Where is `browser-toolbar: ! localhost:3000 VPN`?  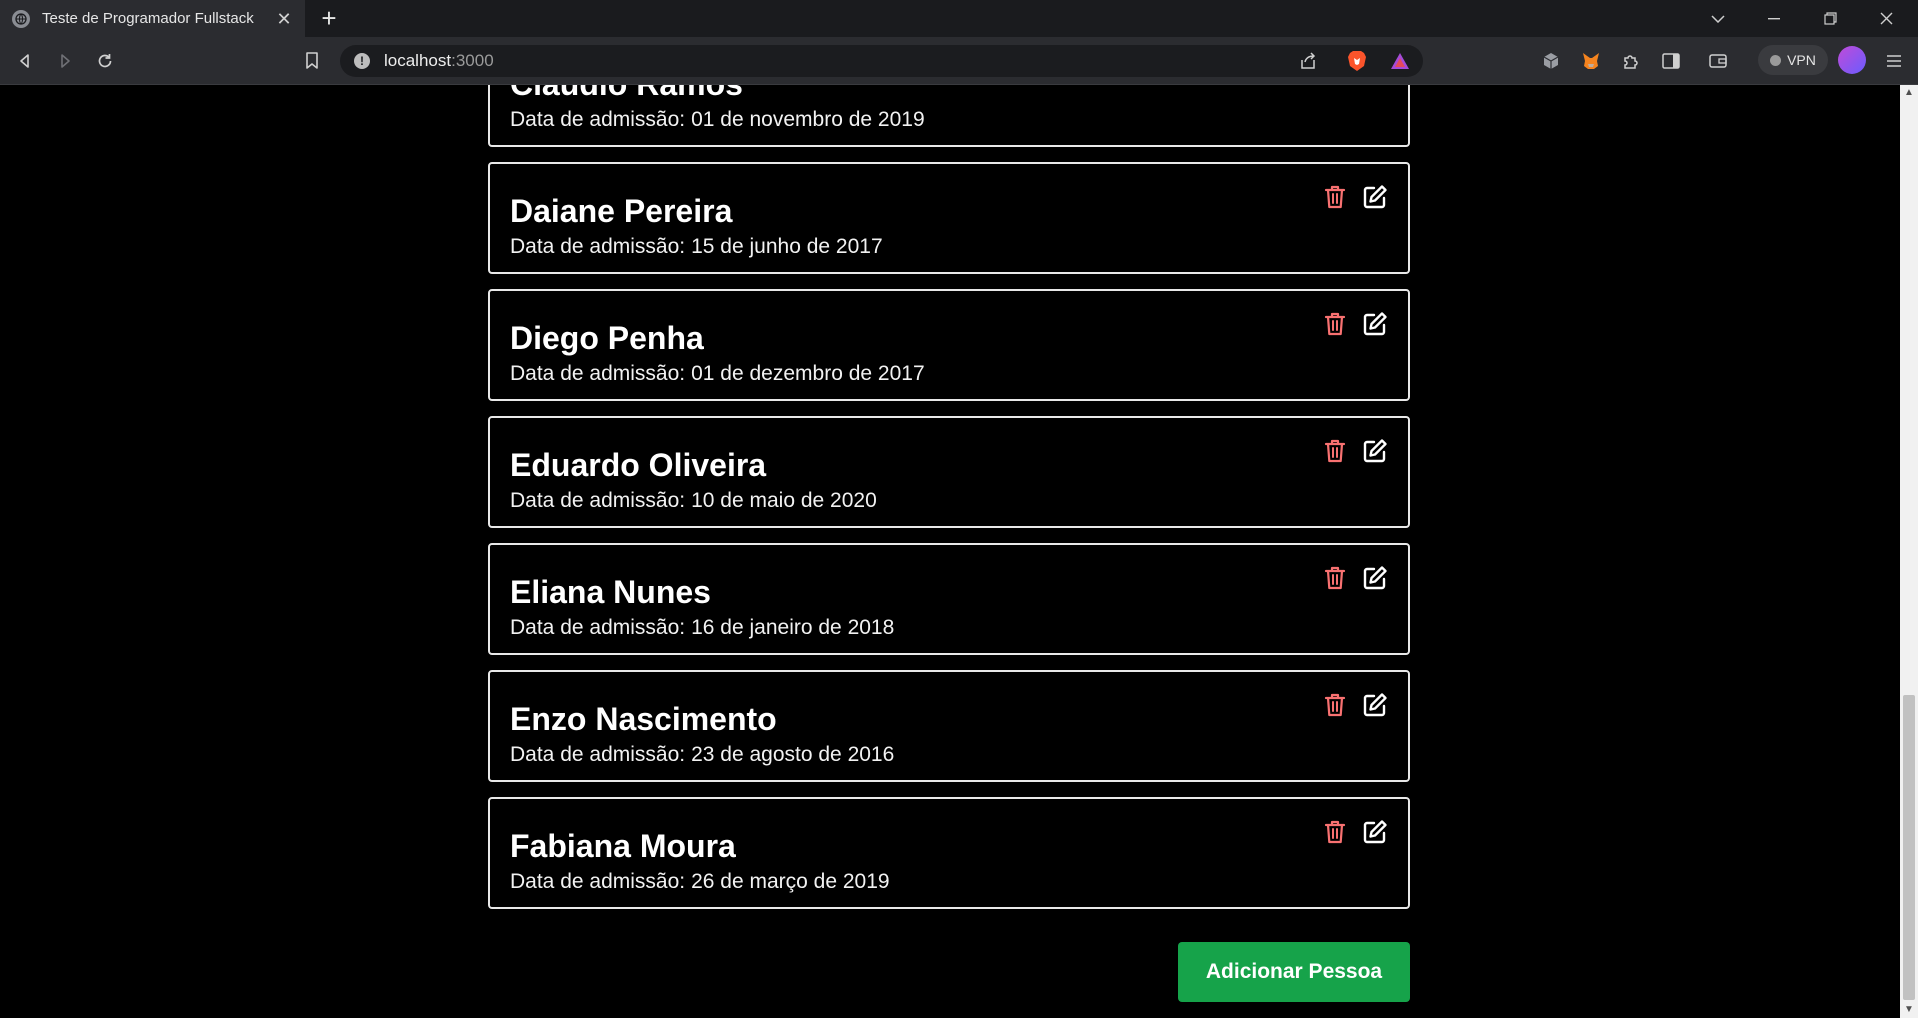 browser-toolbar: ! localhost:3000 VPN is located at coordinates (959, 61).